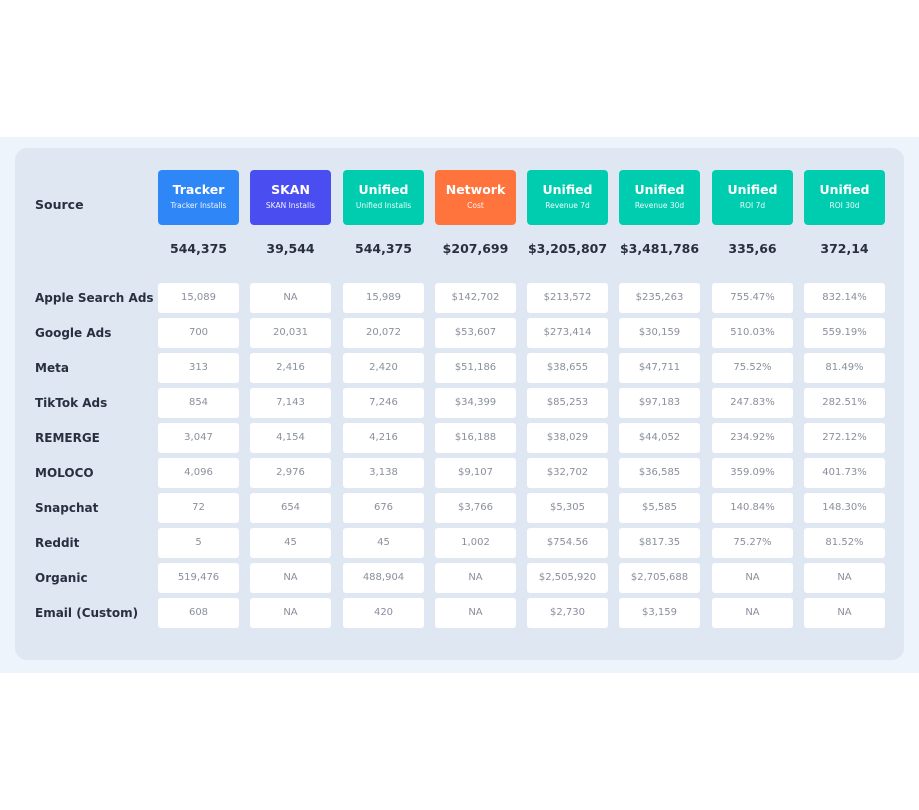 The height and width of the screenshot is (810, 919). I want to click on table-cell: $51,186, so click(475, 368).